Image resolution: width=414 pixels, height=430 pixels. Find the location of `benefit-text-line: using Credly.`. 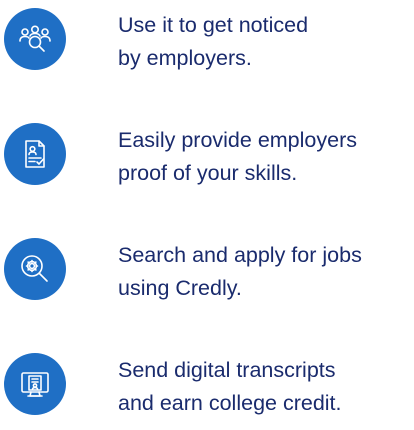

benefit-text-line: using Credly. is located at coordinates (180, 288).